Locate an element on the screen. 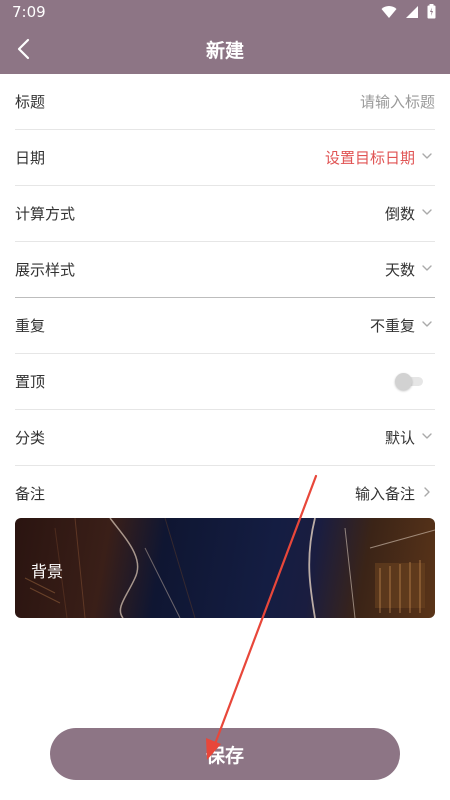  calc-method-value: 倒数 is located at coordinates (400, 213).